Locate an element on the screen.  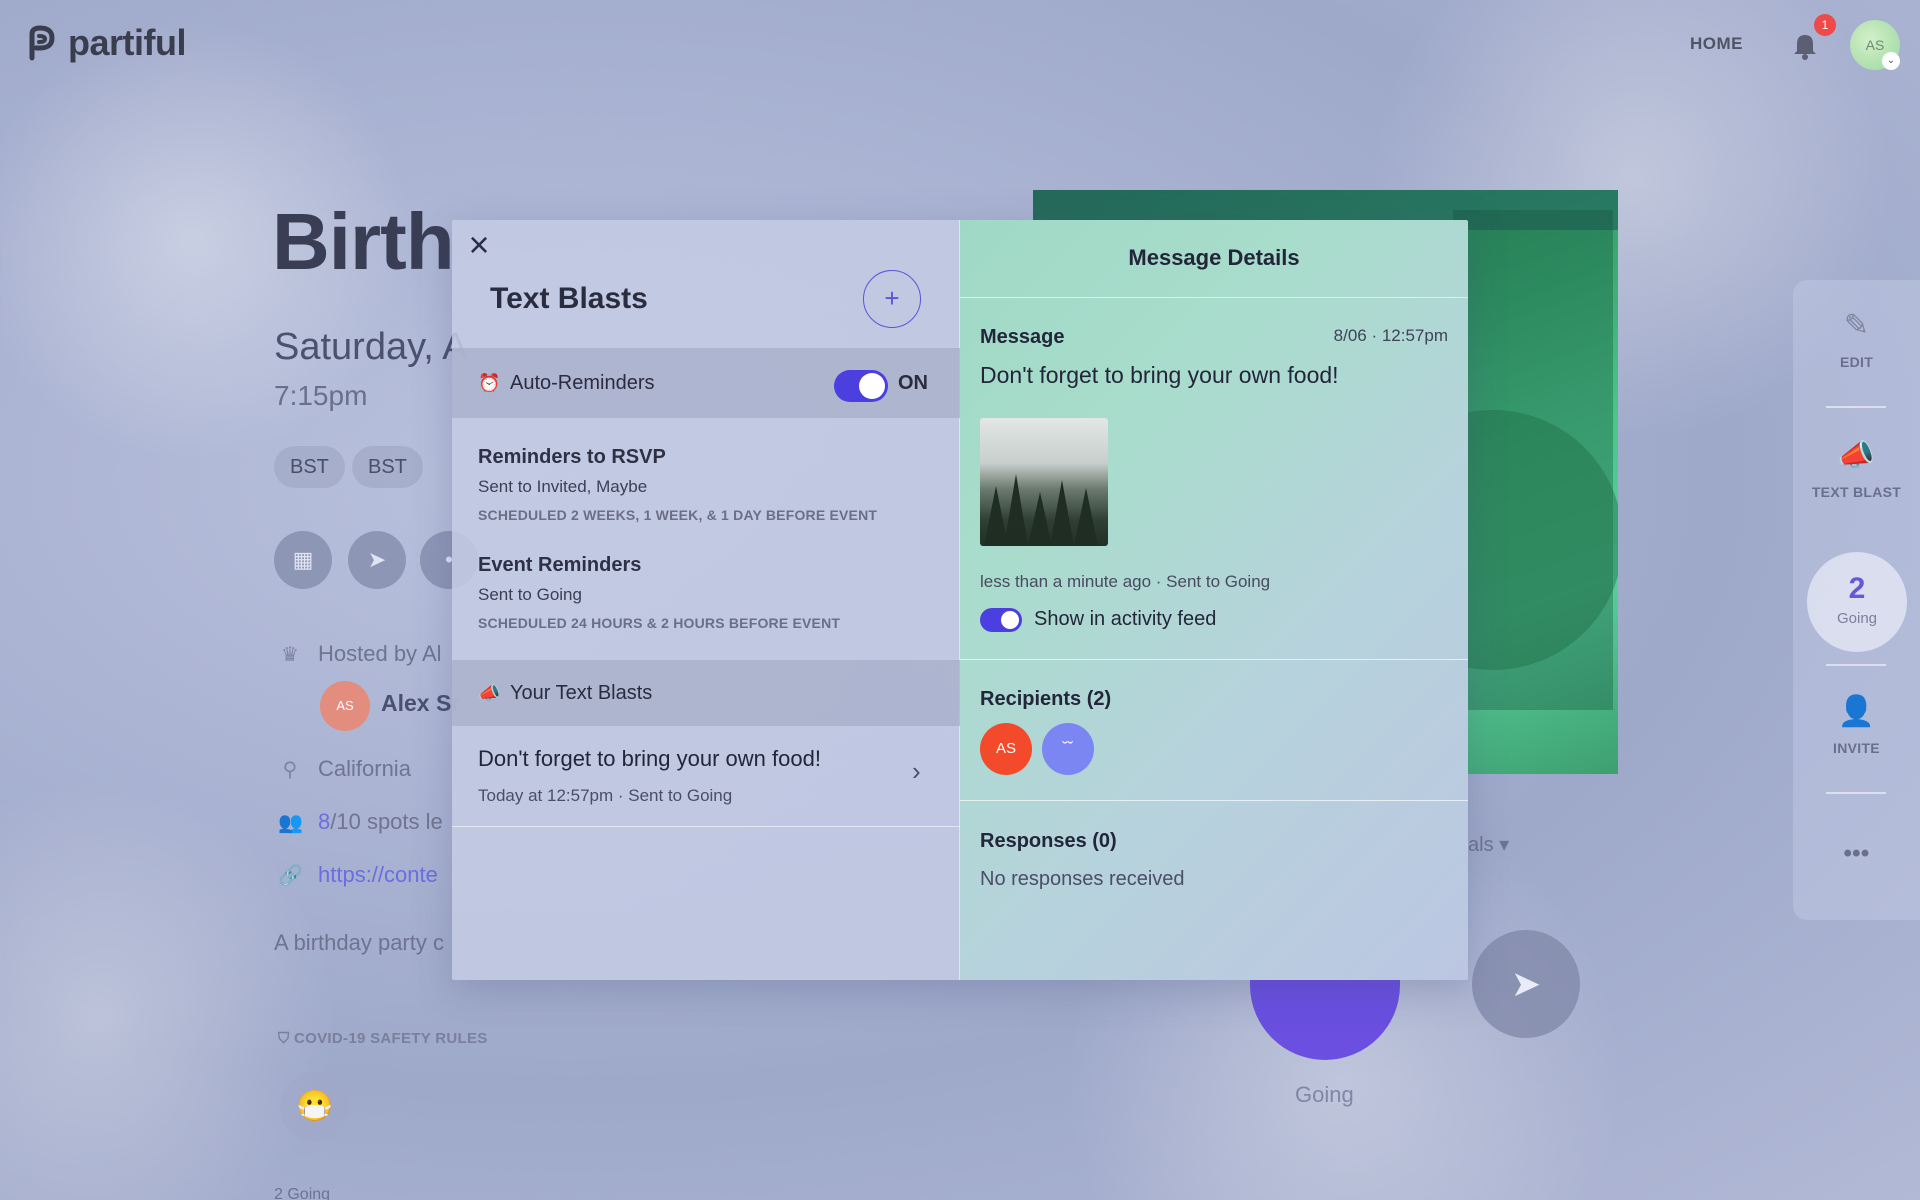
caret-down-icon: ▾ is located at coordinates (1504, 845).